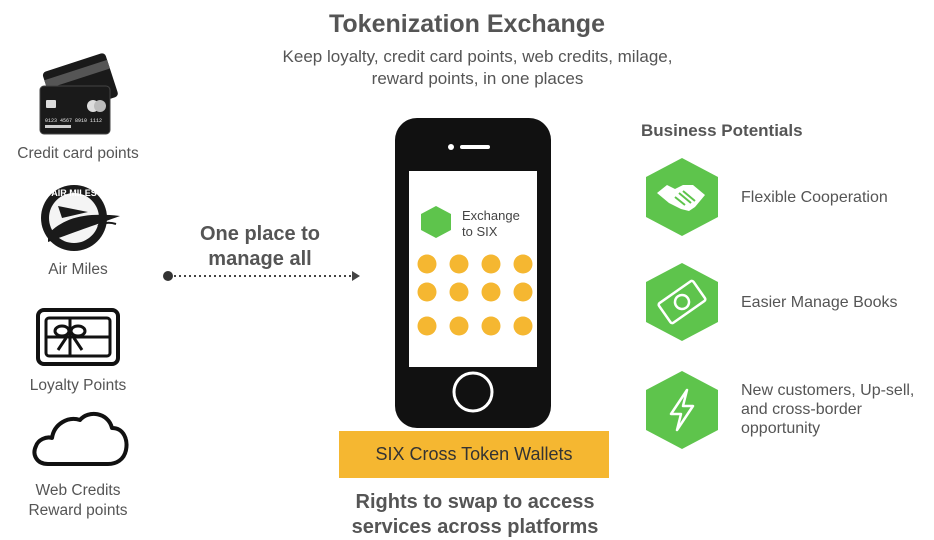 This screenshot has height=540, width=934. Describe the element at coordinates (78, 385) in the screenshot. I see `source-label-loyalty: Loyalty Points` at that location.